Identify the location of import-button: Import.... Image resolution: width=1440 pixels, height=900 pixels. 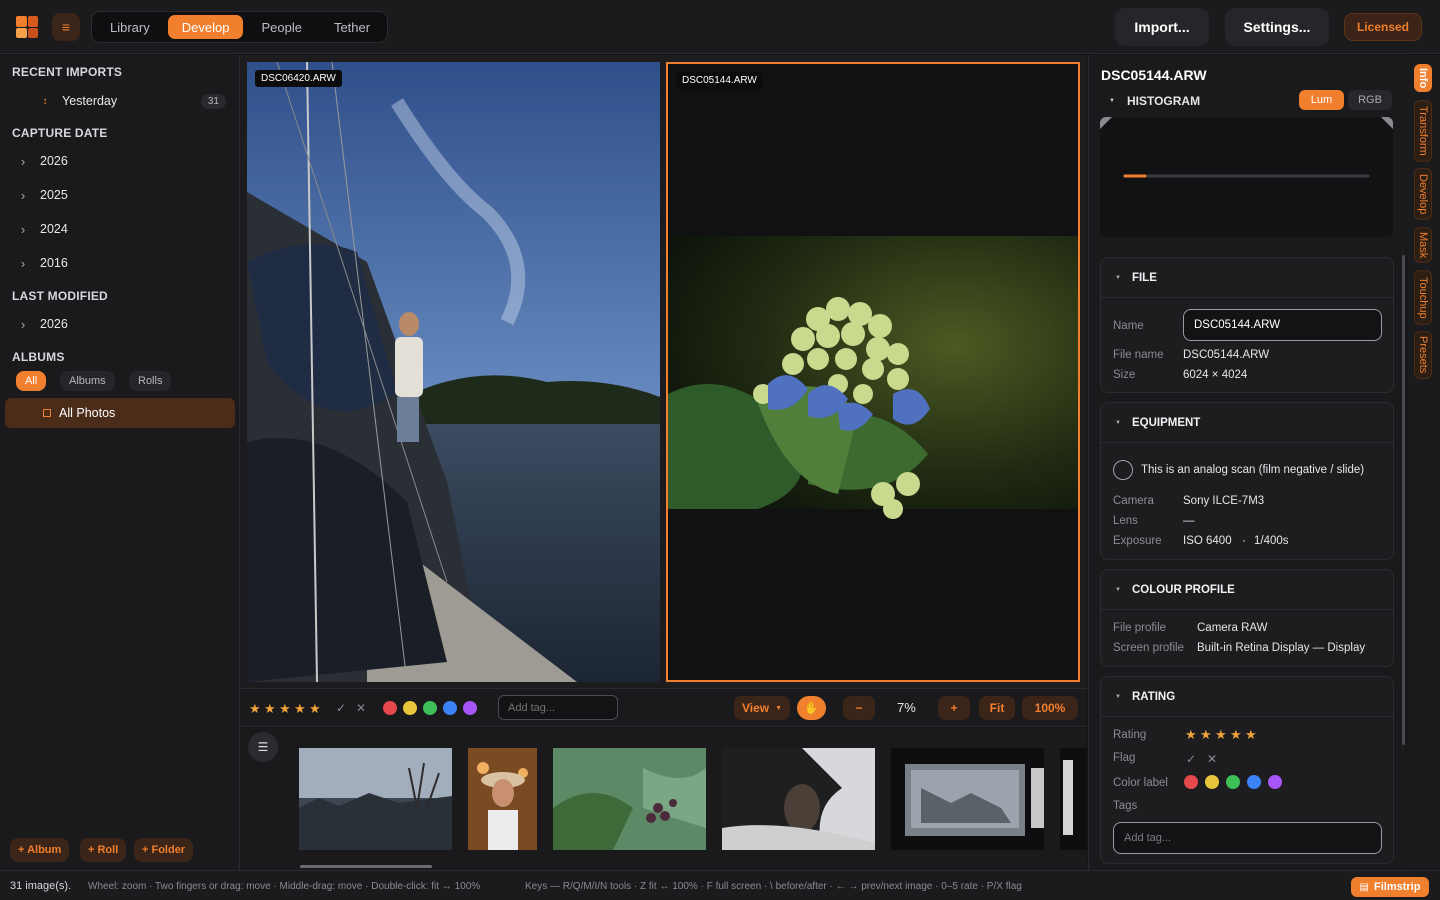
(1162, 27).